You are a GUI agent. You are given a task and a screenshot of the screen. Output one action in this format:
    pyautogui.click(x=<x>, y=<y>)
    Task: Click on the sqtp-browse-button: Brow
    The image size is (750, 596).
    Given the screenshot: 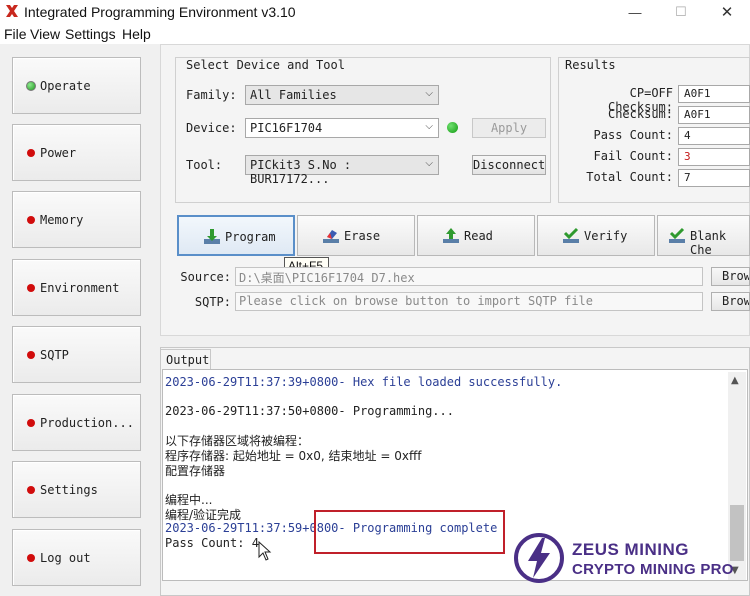 What is the action you would take?
    pyautogui.click(x=730, y=301)
    